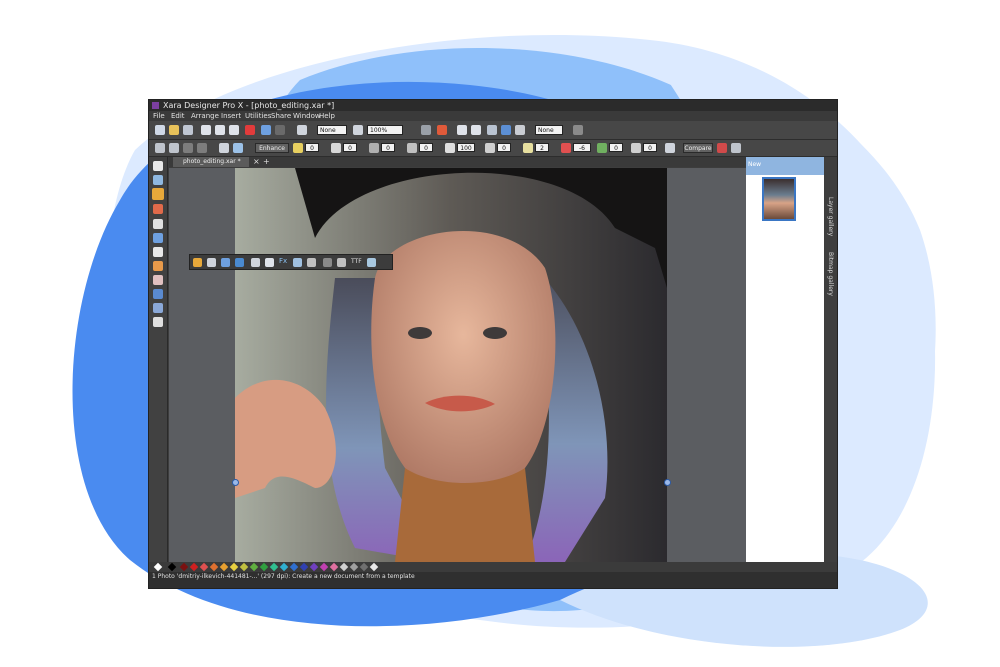 The width and height of the screenshot is (1000, 667). Describe the element at coordinates (266, 162) in the screenshot. I see `new-tab-icon: +` at that location.